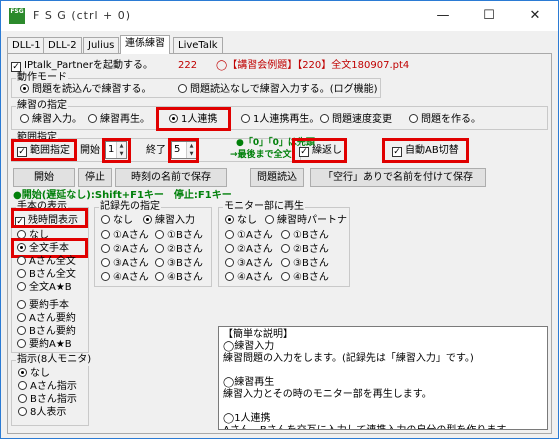  I want to click on record-b2-radio: ②Bさん, so click(179, 250).